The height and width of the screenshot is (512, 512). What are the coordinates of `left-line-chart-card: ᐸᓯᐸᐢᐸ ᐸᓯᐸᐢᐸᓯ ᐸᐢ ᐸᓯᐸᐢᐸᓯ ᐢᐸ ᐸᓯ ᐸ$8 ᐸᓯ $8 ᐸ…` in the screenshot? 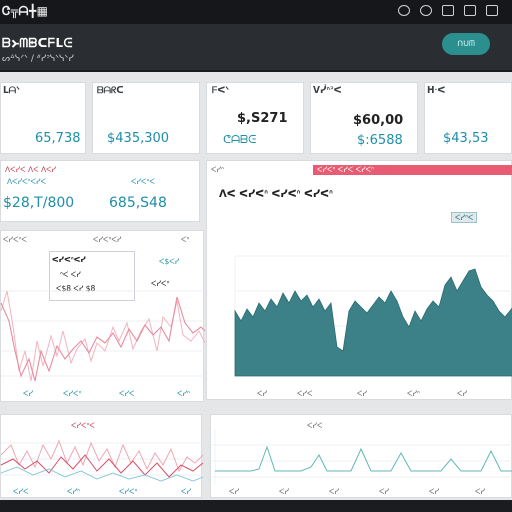 It's located at (103, 316).